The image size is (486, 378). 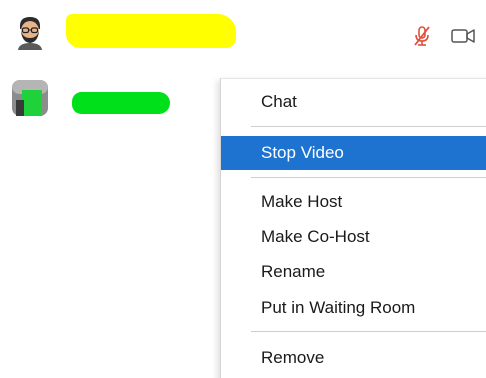 I want to click on menu-item-make-co-host: Make Co-Host, so click(x=353, y=237).